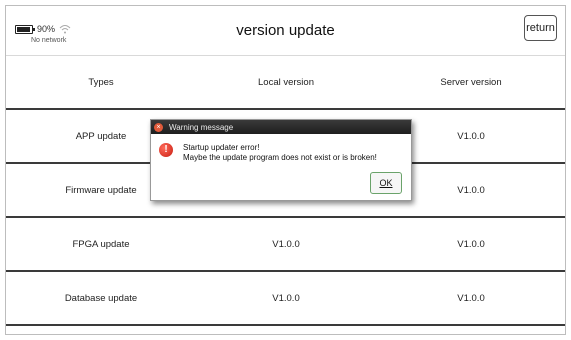  I want to click on update-type: Database update, so click(101, 298).